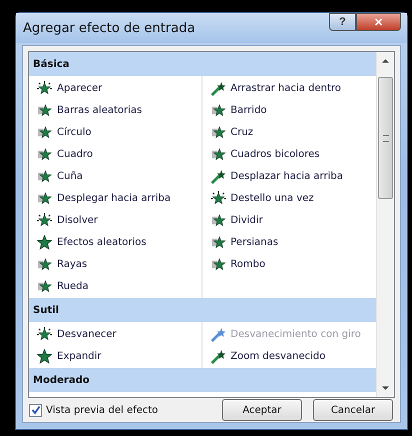 The image size is (412, 436). What do you see at coordinates (289, 110) in the screenshot?
I see `effect-item: Barrido` at bounding box center [289, 110].